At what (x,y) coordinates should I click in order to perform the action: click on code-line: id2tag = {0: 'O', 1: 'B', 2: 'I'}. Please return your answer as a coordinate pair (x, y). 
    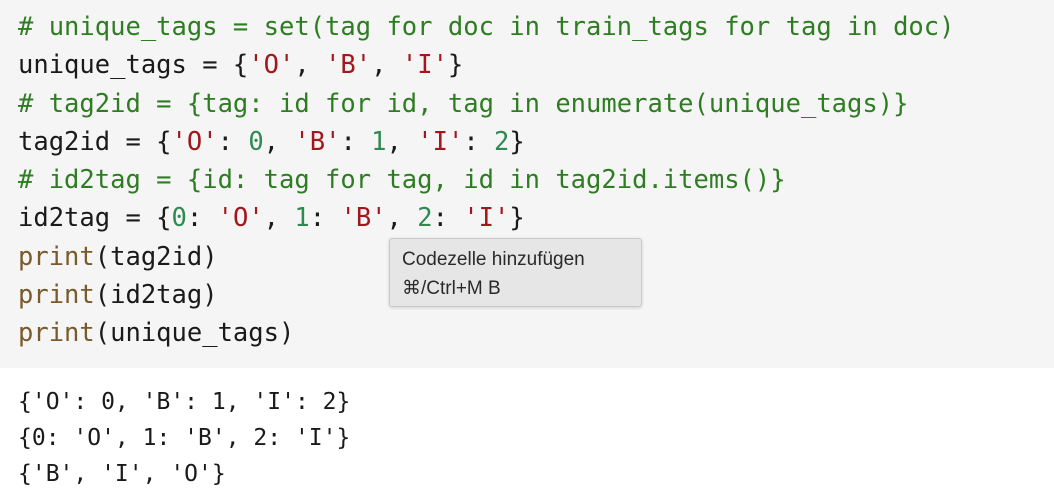
    Looking at the image, I should click on (486, 218).